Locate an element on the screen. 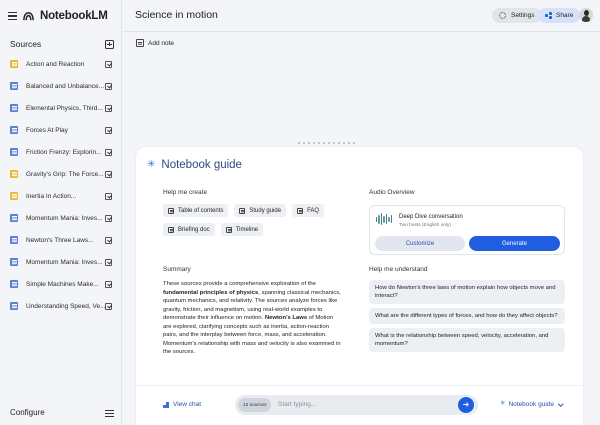  faq-button: FAQ is located at coordinates (308, 210).